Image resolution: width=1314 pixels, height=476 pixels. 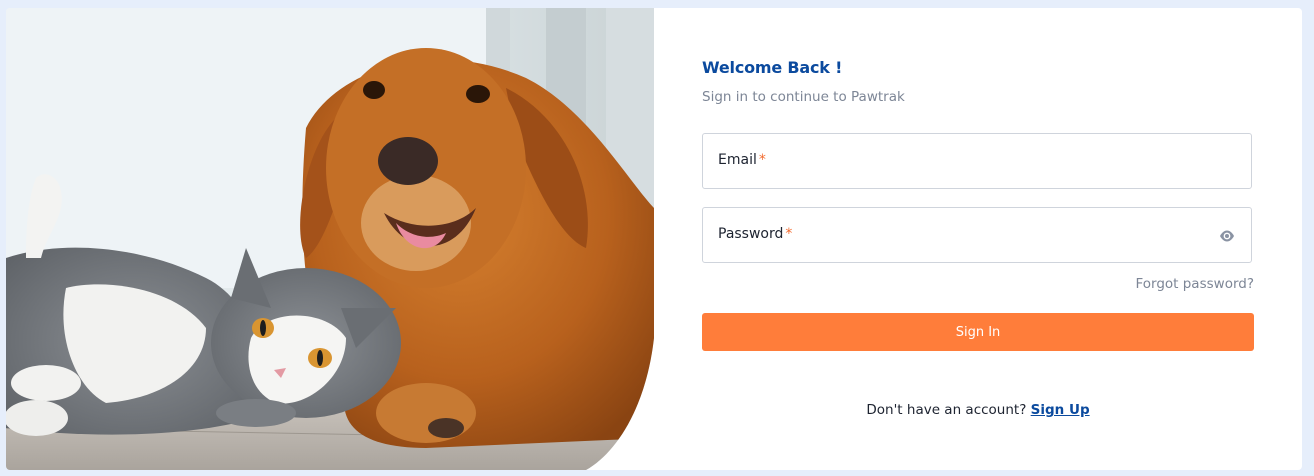 I want to click on signup-prompt: Don't have an account? Sign Up, so click(x=978, y=410).